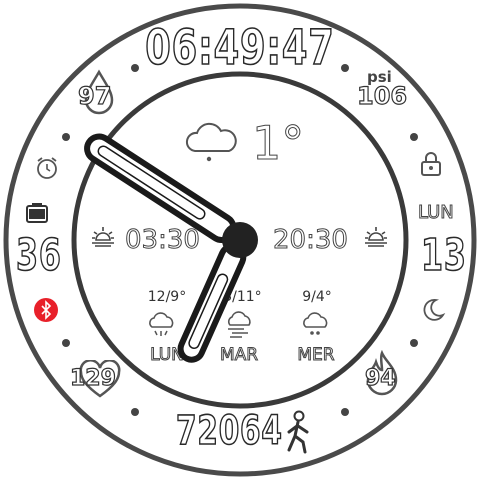 Image resolution: width=480 pixels, height=480 pixels. I want to click on minute-hand, so click(212, 303).